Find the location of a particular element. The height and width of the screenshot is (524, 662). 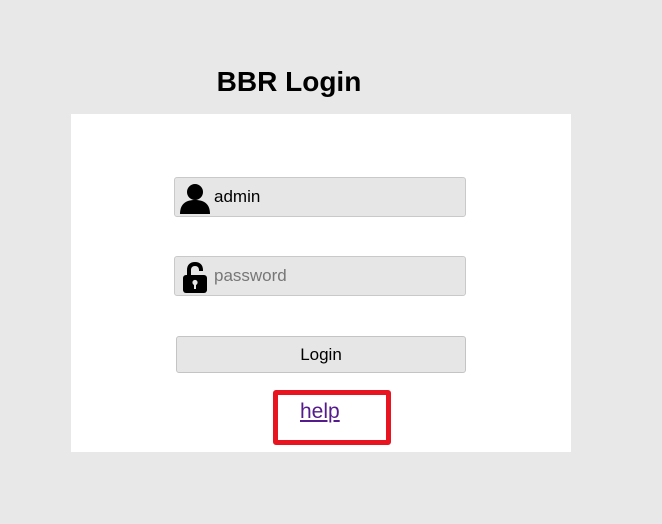

password-field is located at coordinates (320, 276).